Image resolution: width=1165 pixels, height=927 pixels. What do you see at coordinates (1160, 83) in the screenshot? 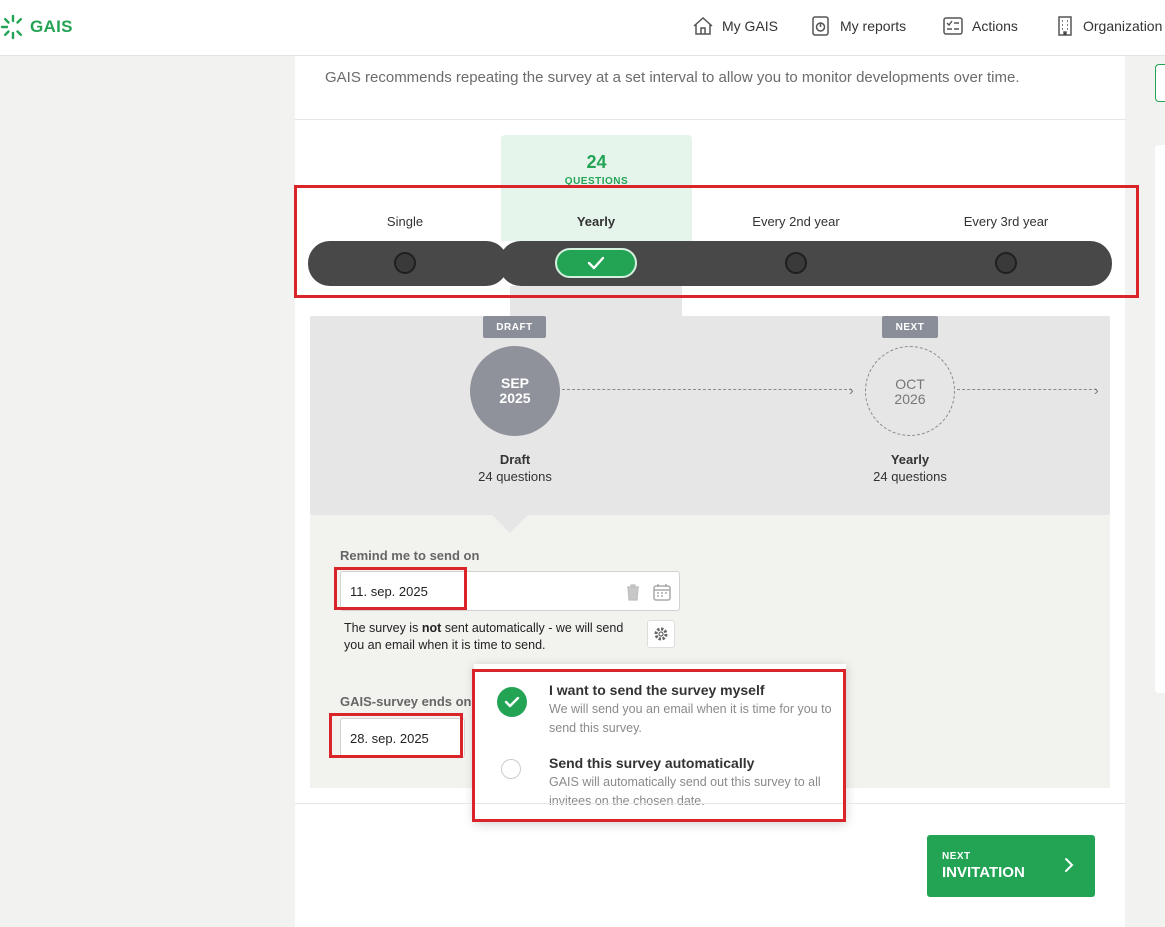
I see `side-panel-toggle` at bounding box center [1160, 83].